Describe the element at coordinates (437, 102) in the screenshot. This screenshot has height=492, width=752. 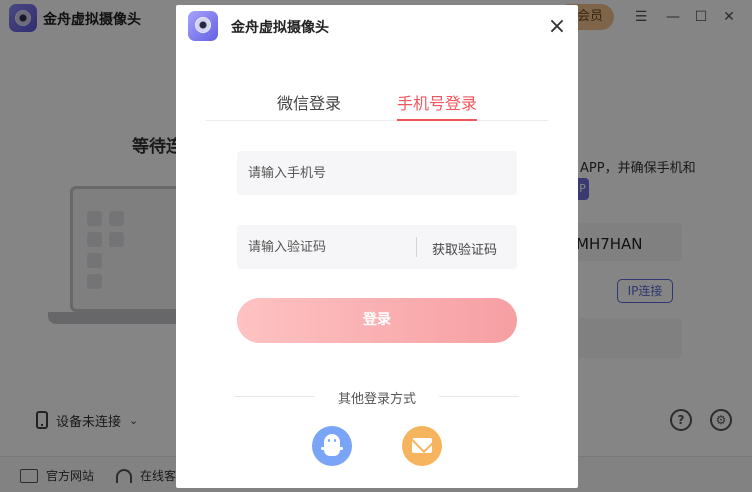
I see `tab-phone-login: 手机号登录` at that location.